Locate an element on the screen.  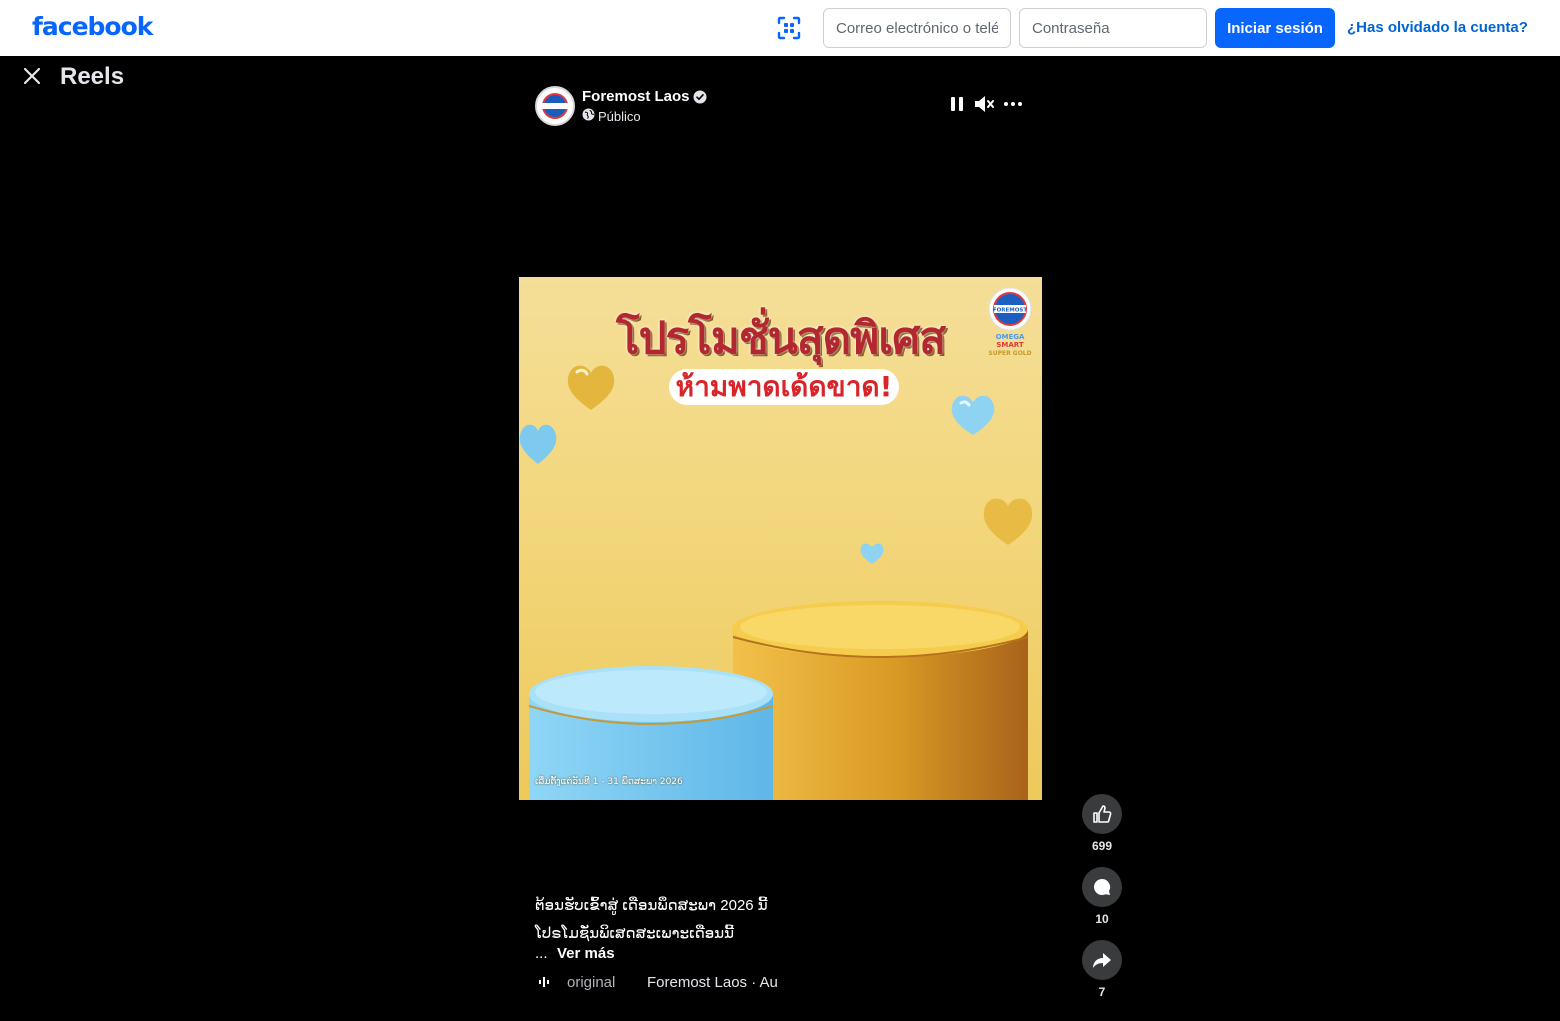
page-name: Foremost Laos is located at coordinates (636, 96).